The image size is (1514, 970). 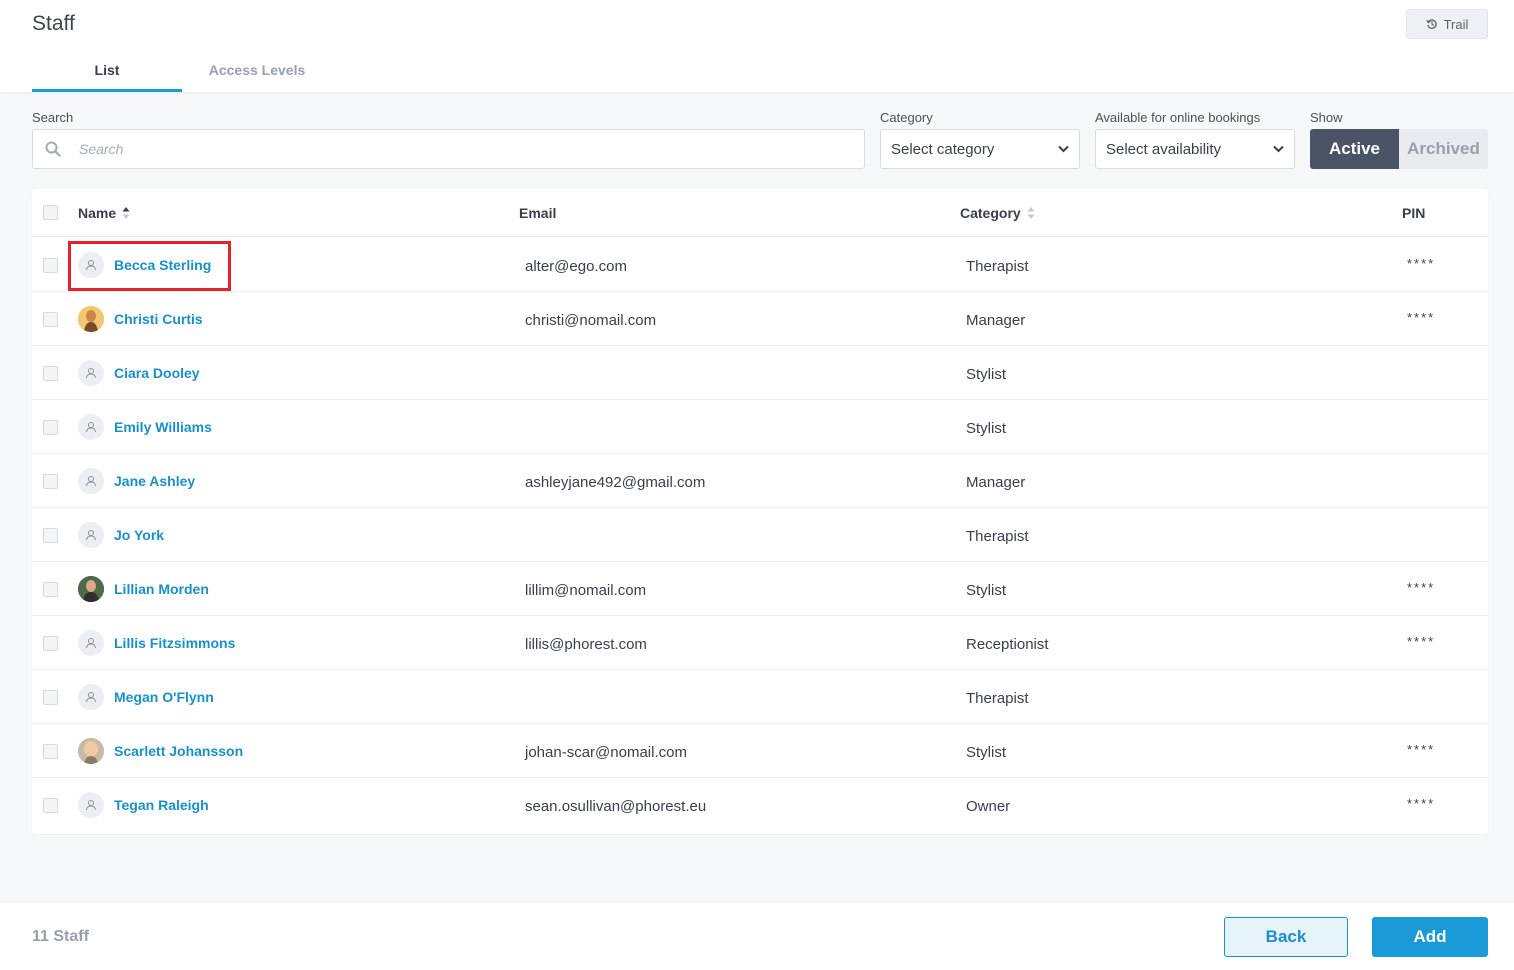 What do you see at coordinates (1354, 149) in the screenshot?
I see `show-active-option: Active` at bounding box center [1354, 149].